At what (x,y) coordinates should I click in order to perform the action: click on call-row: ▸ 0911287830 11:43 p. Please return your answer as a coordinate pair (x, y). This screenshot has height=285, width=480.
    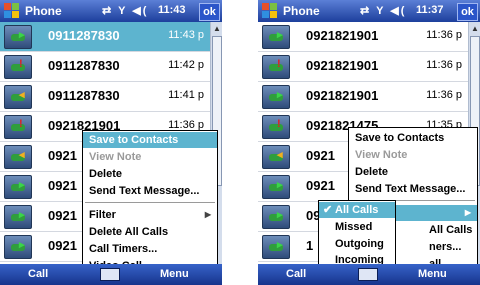
    Looking at the image, I should click on (105, 37).